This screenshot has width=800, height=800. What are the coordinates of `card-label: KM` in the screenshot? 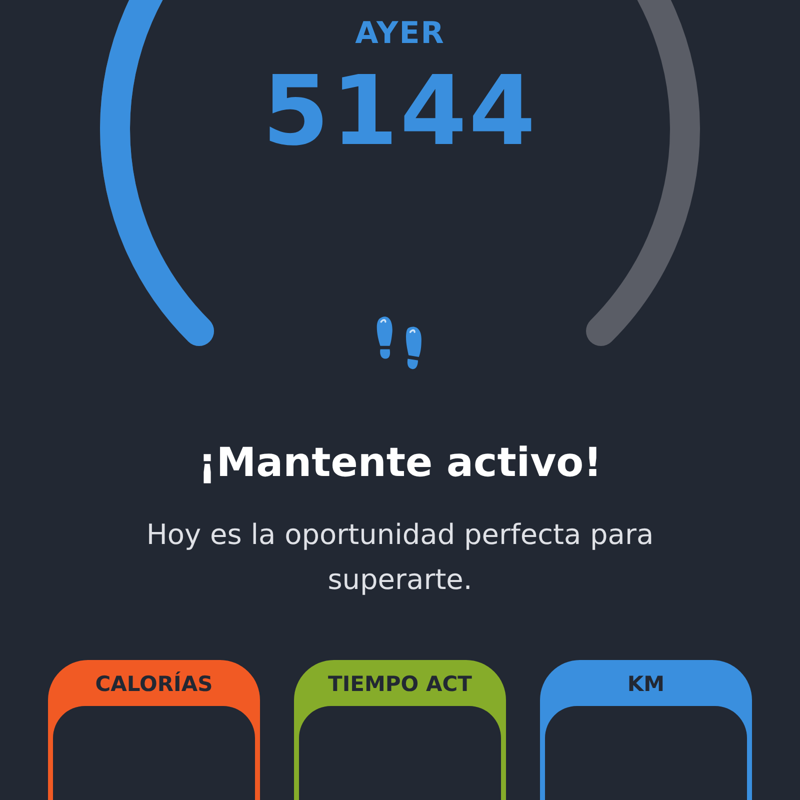 It's located at (646, 684).